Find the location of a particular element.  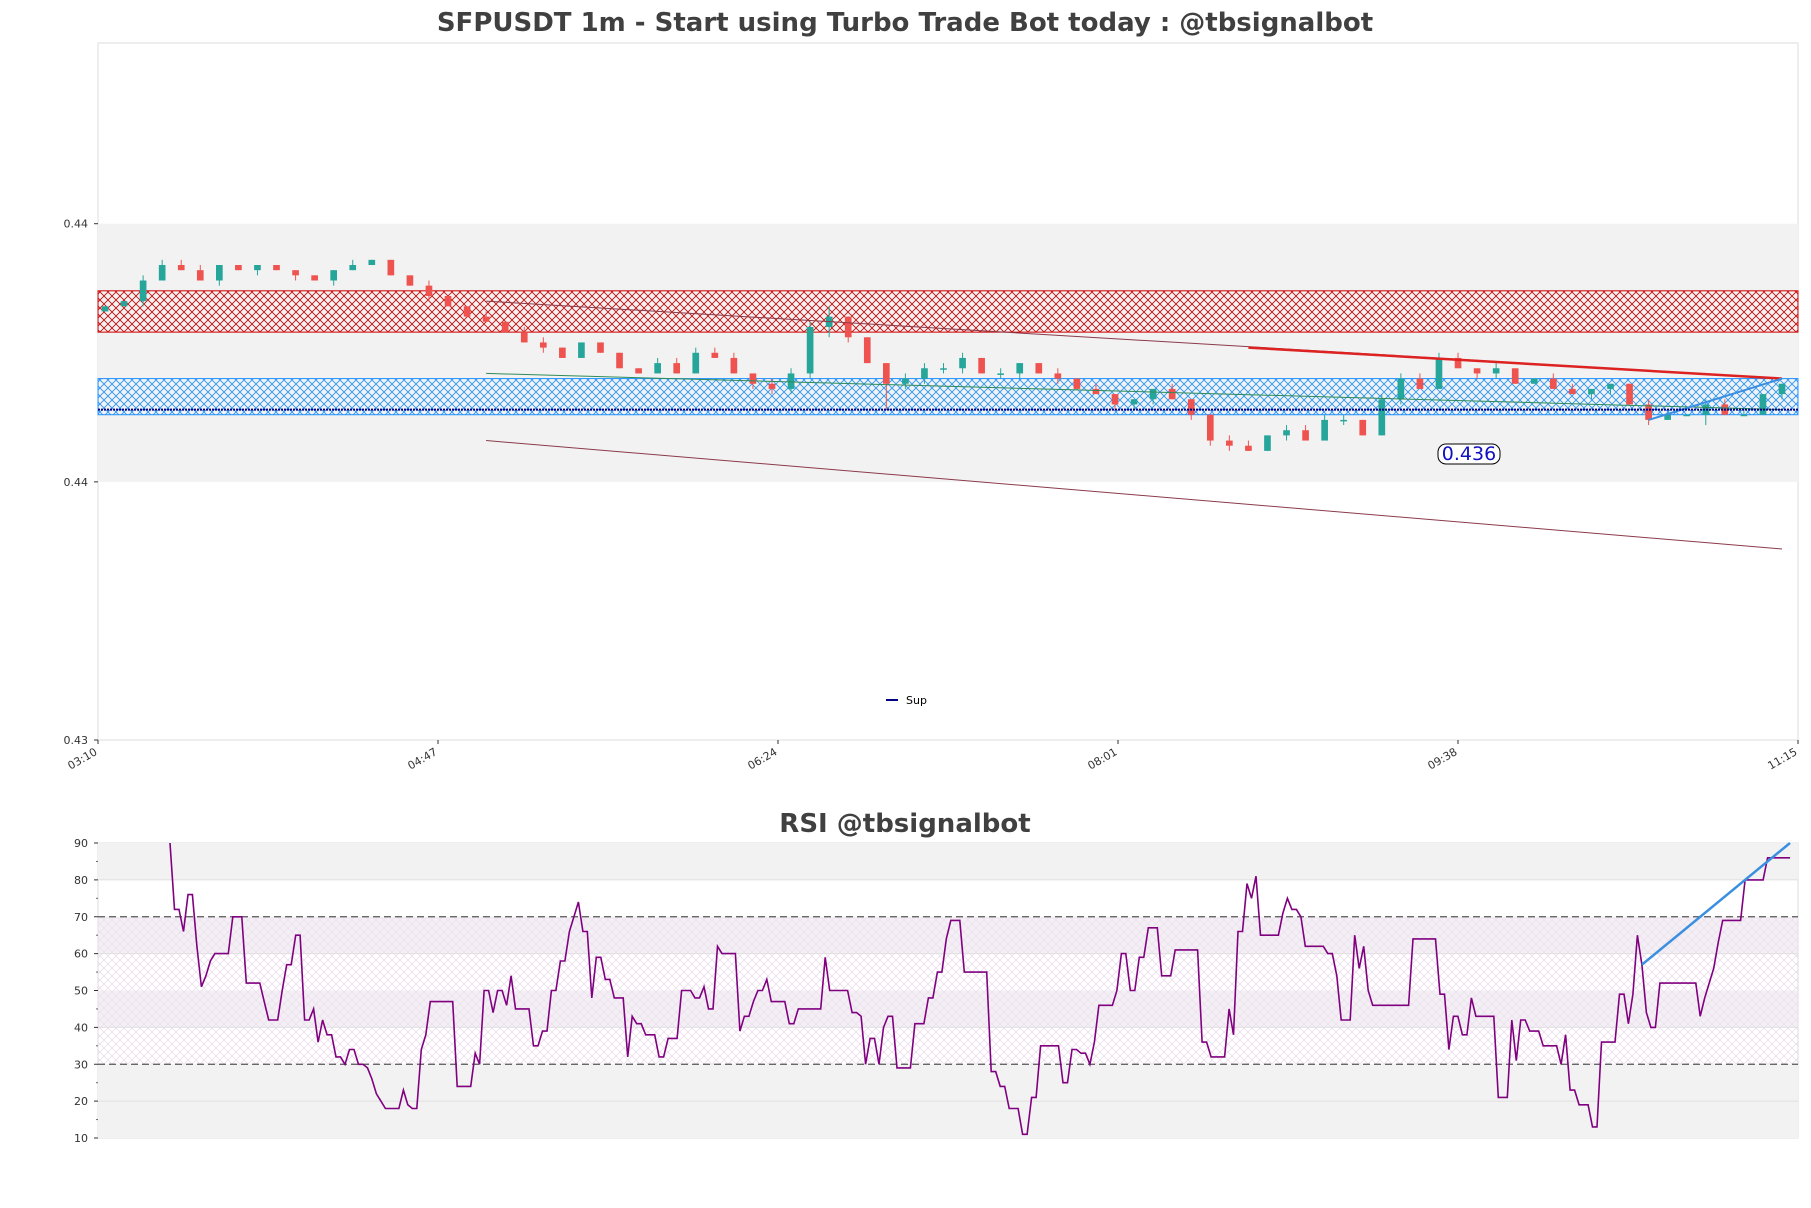

x-tick-label: 09:38 is located at coordinates (1443, 758).